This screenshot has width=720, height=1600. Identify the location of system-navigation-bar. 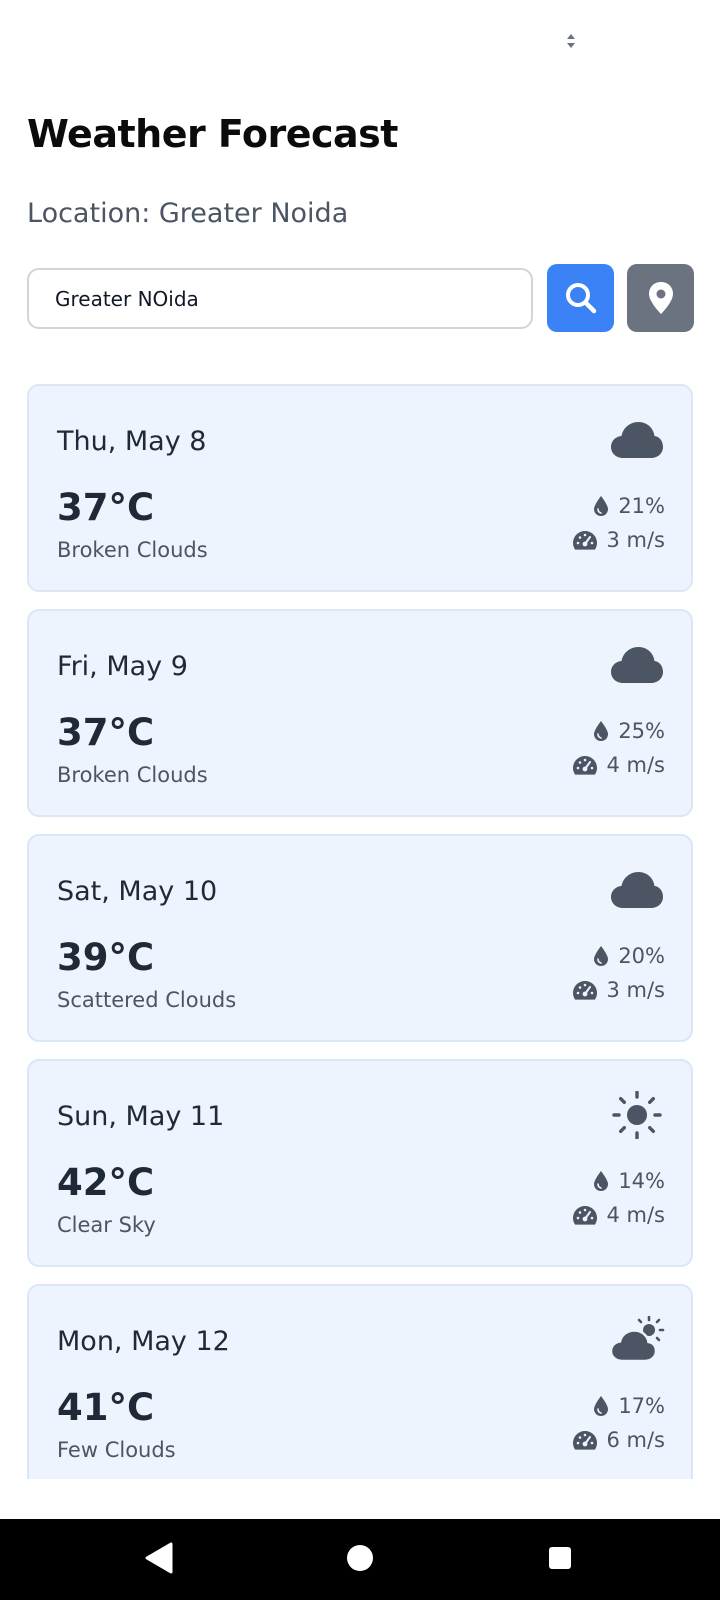
(360, 1559).